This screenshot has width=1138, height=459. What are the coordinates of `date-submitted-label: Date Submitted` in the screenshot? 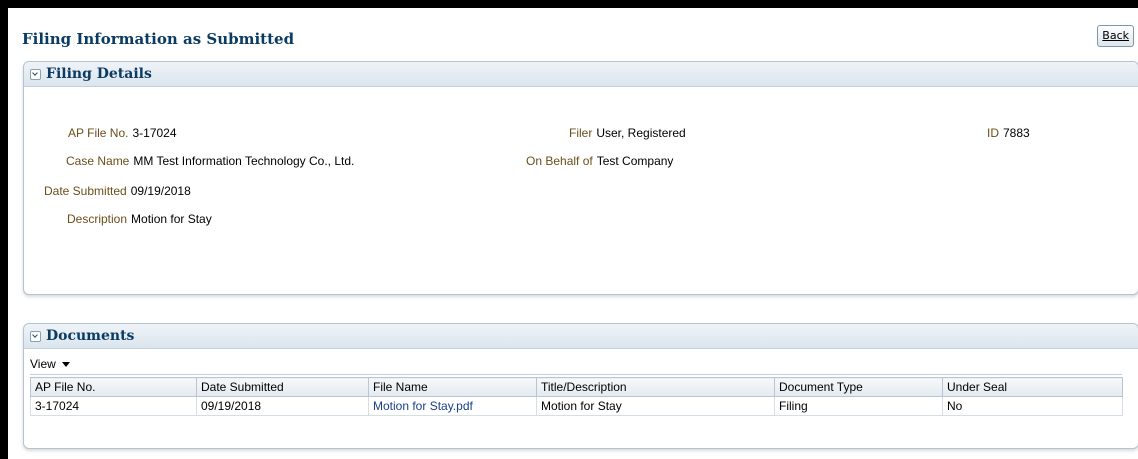 It's located at (85, 191).